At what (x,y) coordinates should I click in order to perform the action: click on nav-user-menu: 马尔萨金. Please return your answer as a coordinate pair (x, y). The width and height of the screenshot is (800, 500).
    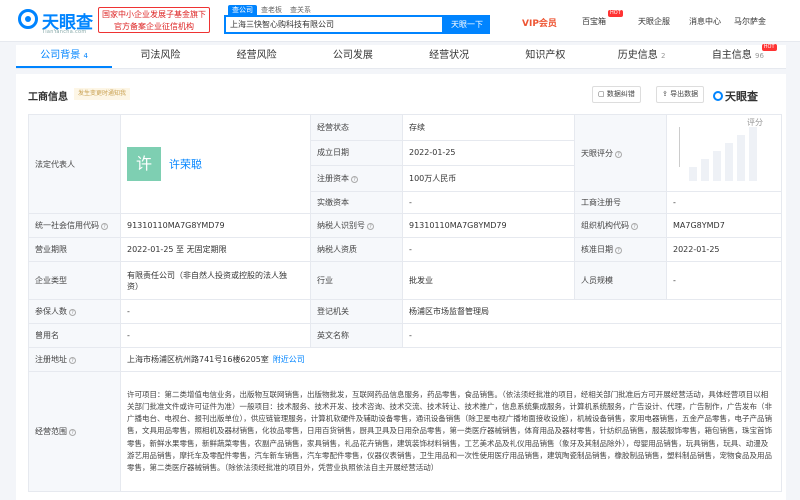
    Looking at the image, I should click on (750, 22).